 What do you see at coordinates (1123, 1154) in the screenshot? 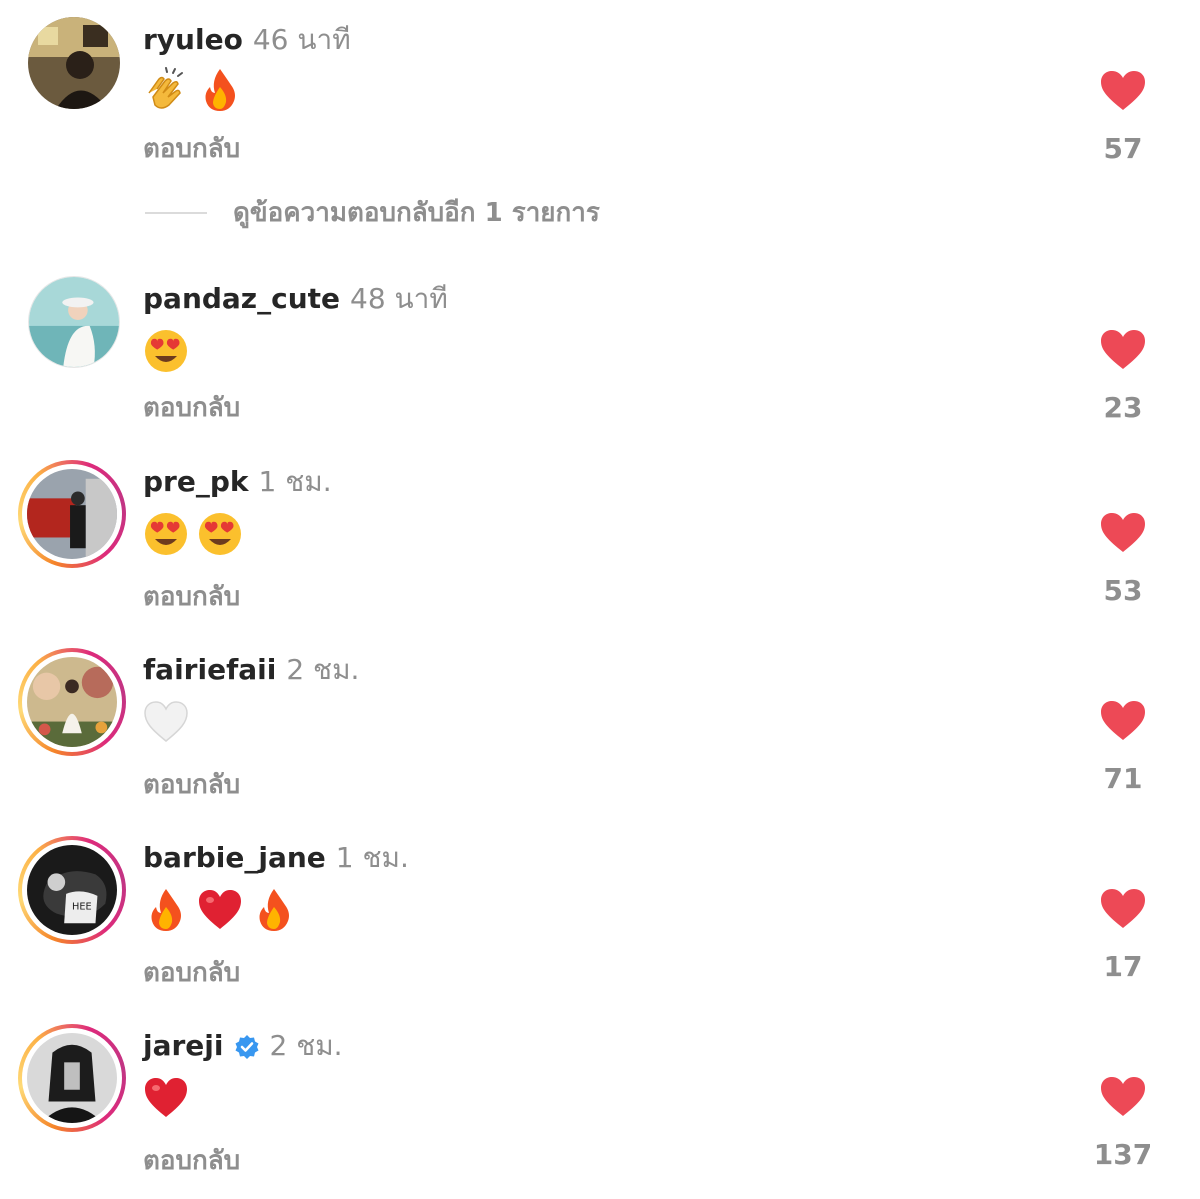
I see `like-count: 137` at bounding box center [1123, 1154].